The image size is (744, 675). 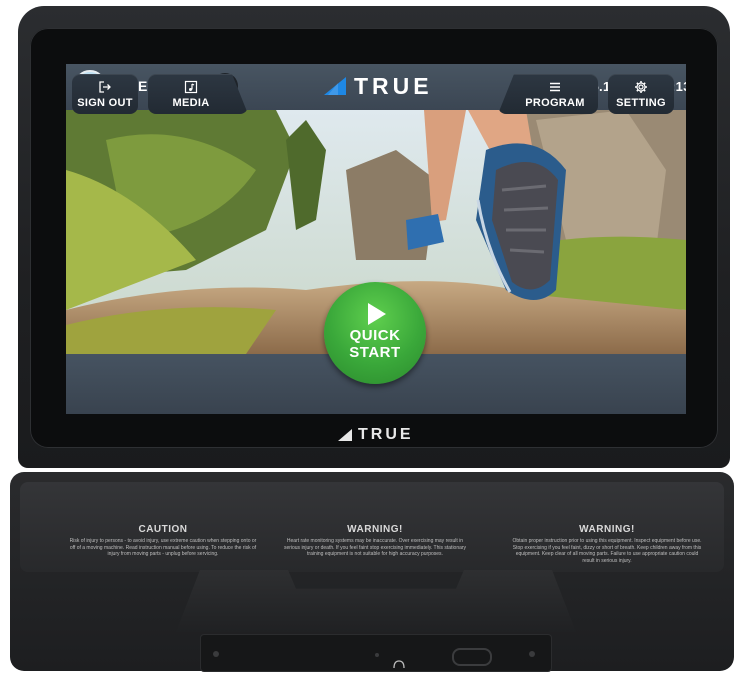 What do you see at coordinates (198, 94) in the screenshot?
I see `media-button: MEDIA` at bounding box center [198, 94].